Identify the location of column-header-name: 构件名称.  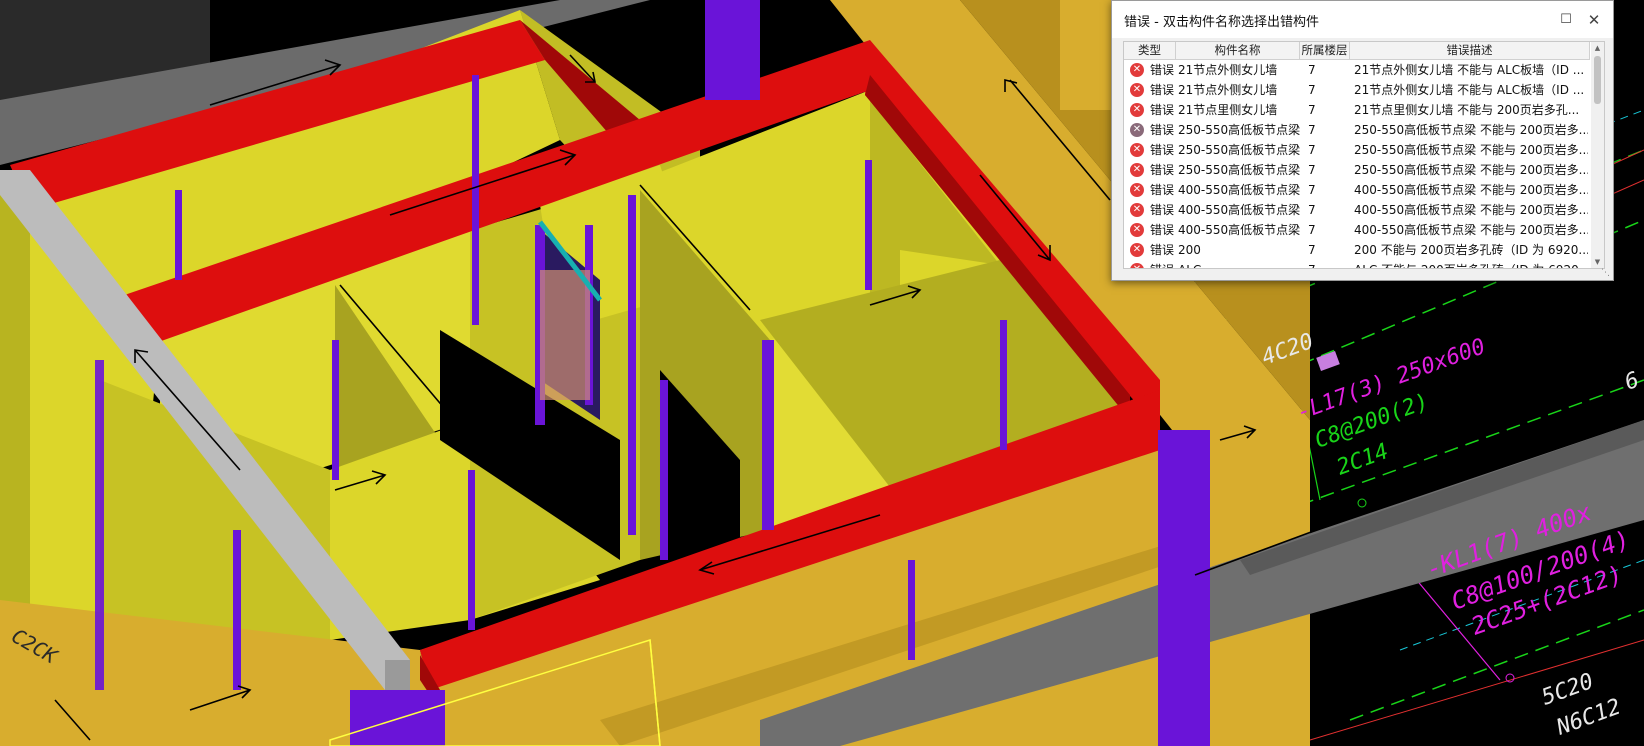
(1238, 50).